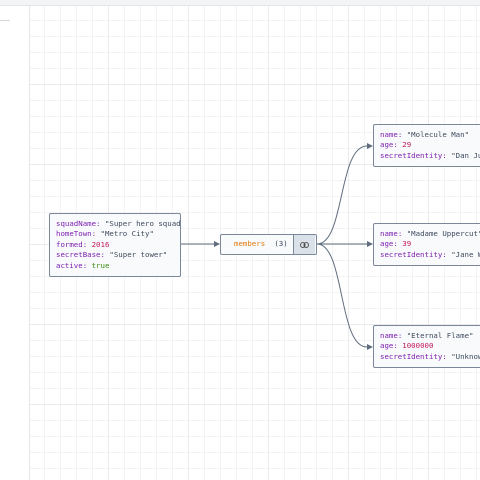 The width and height of the screenshot is (480, 480). What do you see at coordinates (465, 356) in the screenshot?
I see `field-value: "Unknown"` at bounding box center [465, 356].